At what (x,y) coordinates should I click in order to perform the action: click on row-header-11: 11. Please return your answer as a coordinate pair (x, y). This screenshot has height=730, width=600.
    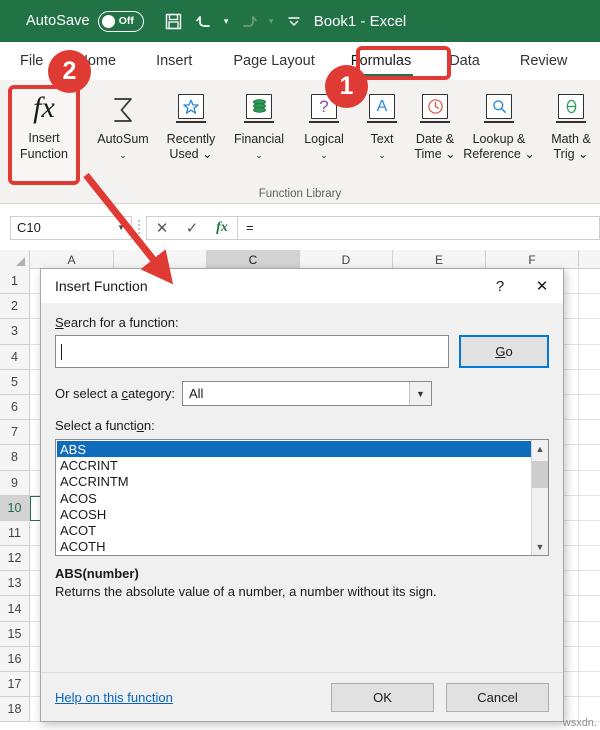
    Looking at the image, I should click on (14, 534).